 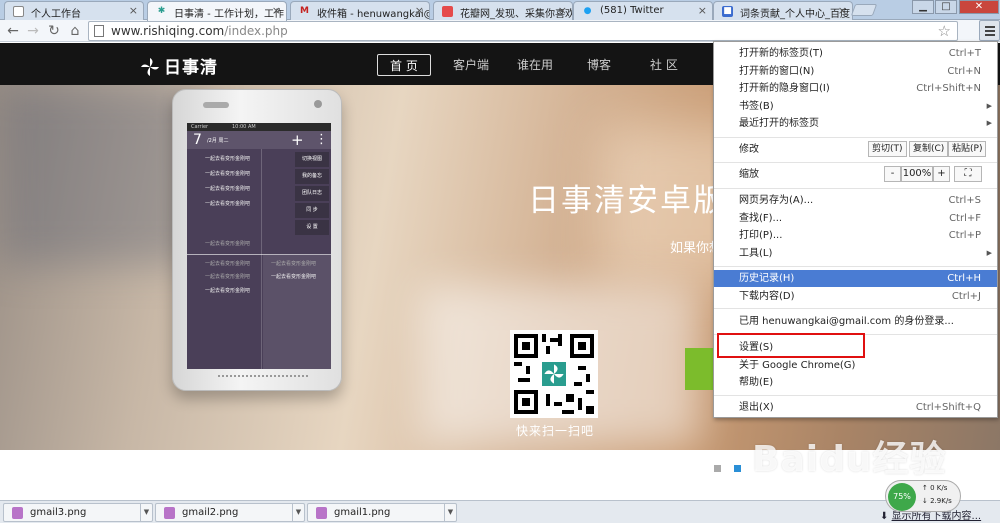 I want to click on qr-code-icon, so click(x=554, y=374).